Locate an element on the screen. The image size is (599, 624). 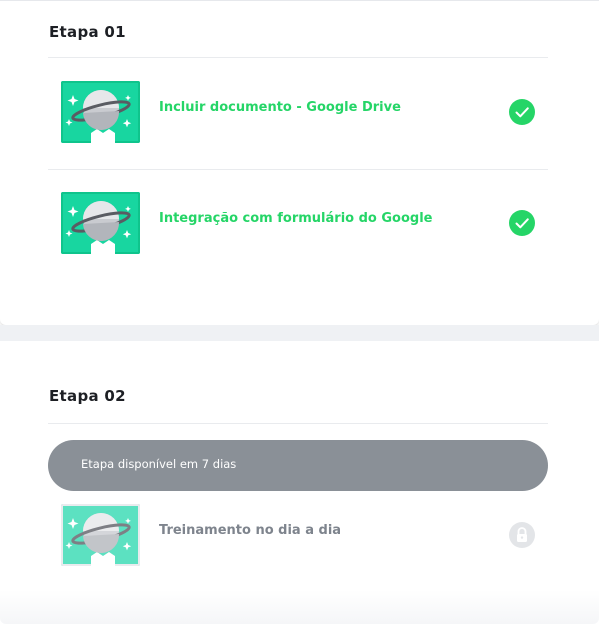
lesson-title: Treinamento no dia a dia is located at coordinates (250, 530).